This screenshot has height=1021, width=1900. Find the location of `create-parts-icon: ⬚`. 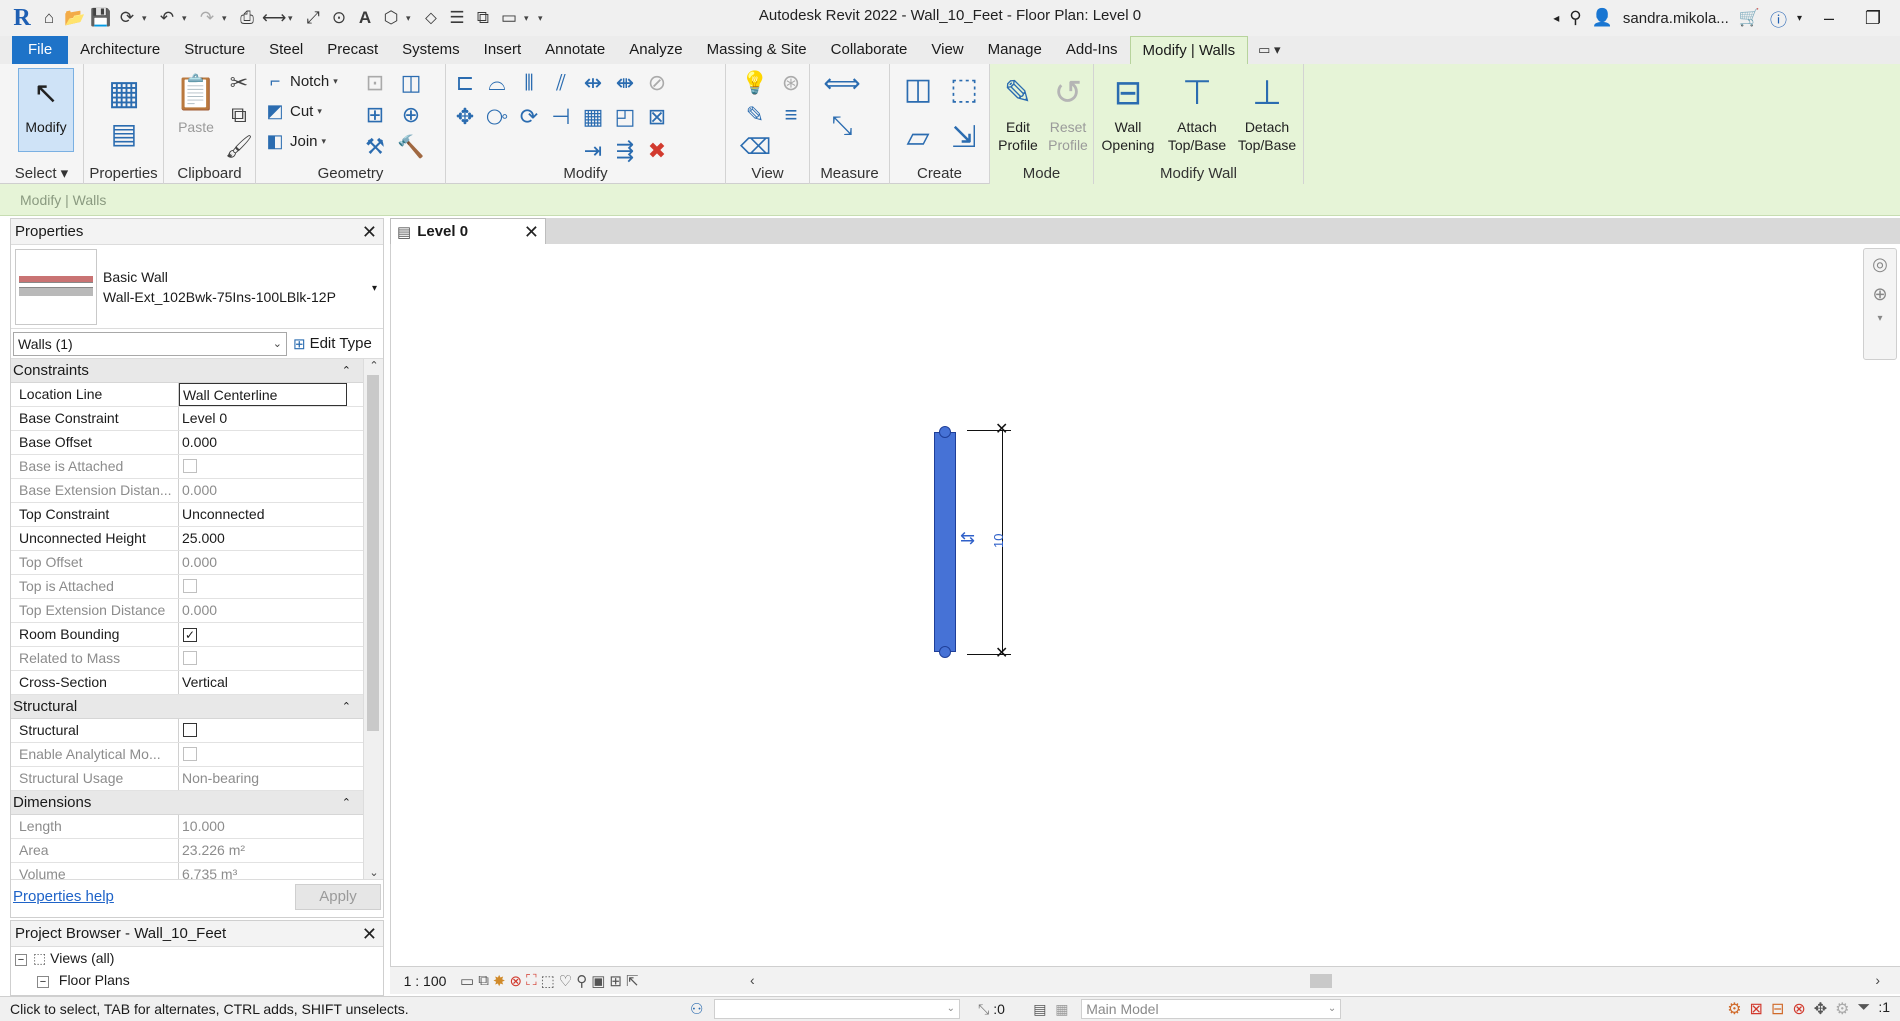

create-parts-icon: ⬚ is located at coordinates (964, 90).